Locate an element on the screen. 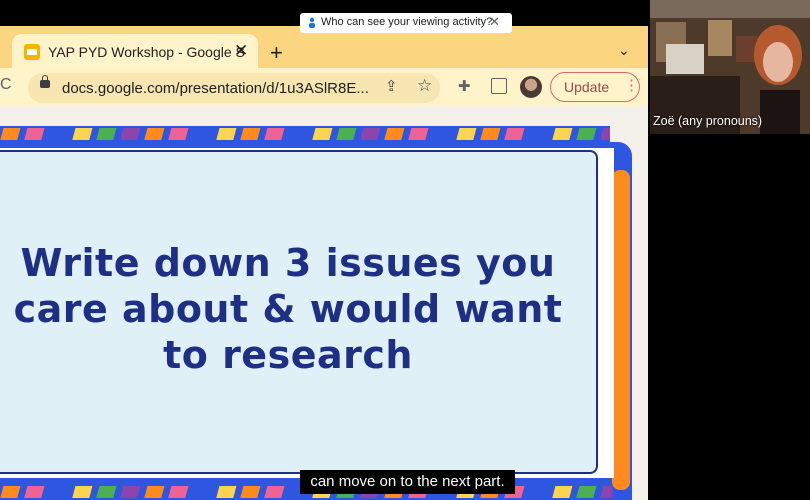 The image size is (810, 500). viewing-activity-banner: Who can see your viewing activity? ✕ is located at coordinates (406, 23).